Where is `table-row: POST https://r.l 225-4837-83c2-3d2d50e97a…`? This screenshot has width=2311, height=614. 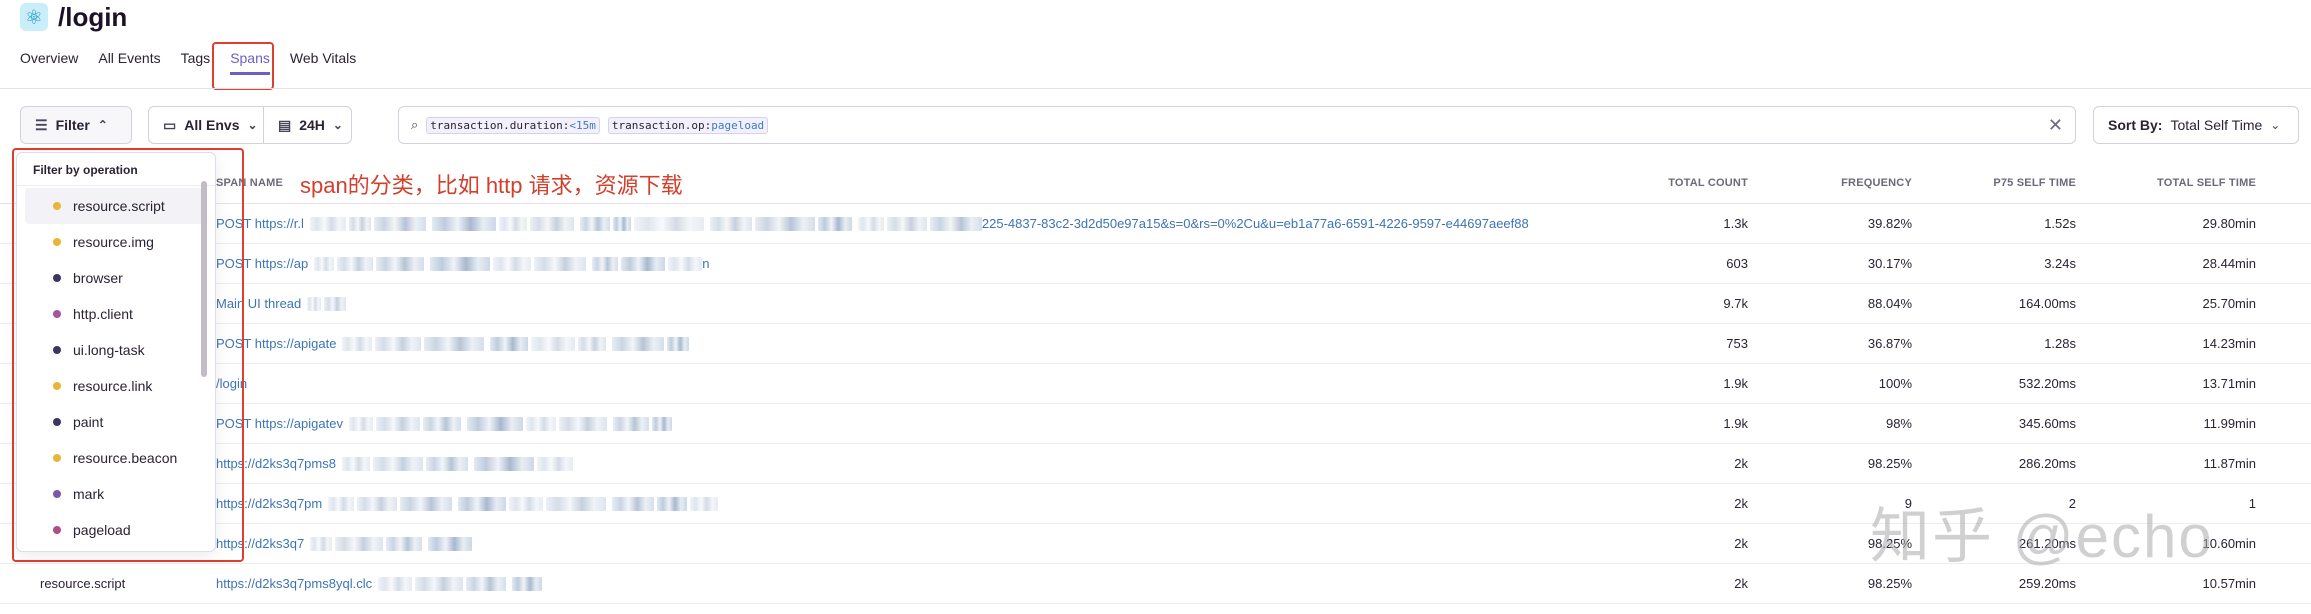
table-row: POST https://r.l 225-4837-83c2-3d2d50e97a… is located at coordinates (1155, 224).